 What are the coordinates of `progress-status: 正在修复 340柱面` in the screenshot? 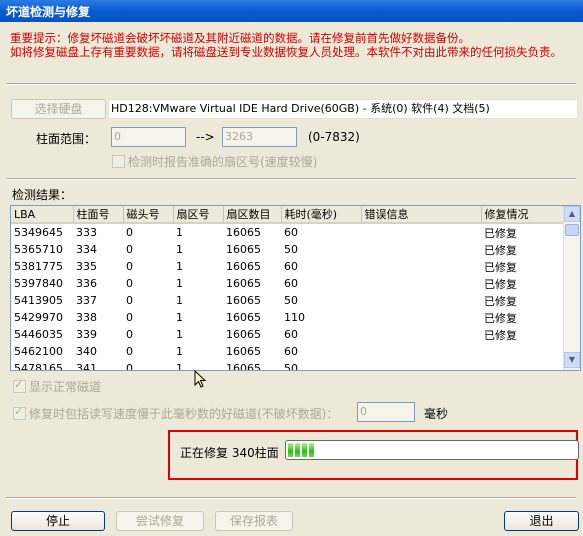 It's located at (229, 453).